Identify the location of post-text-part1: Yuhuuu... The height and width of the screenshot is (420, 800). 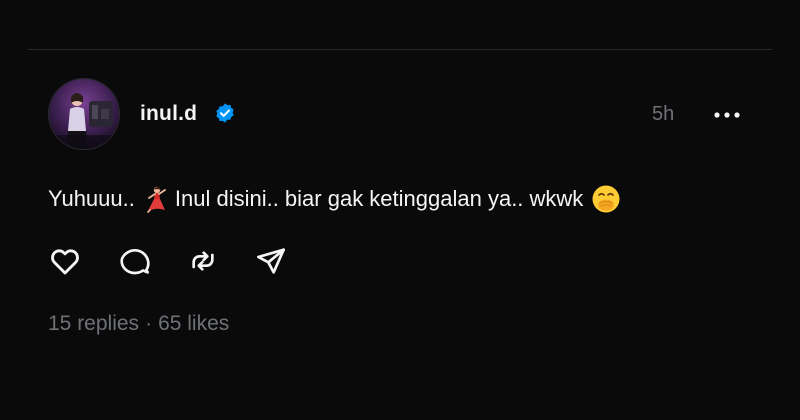
(91, 198).